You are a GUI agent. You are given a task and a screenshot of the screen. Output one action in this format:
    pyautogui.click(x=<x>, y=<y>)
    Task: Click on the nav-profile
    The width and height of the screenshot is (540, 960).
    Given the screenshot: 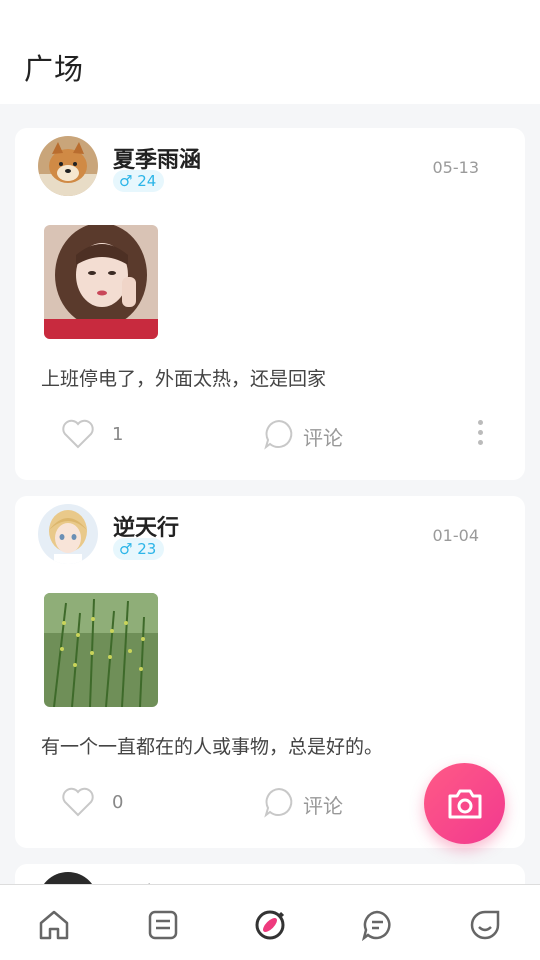 What is the action you would take?
    pyautogui.click(x=485, y=925)
    